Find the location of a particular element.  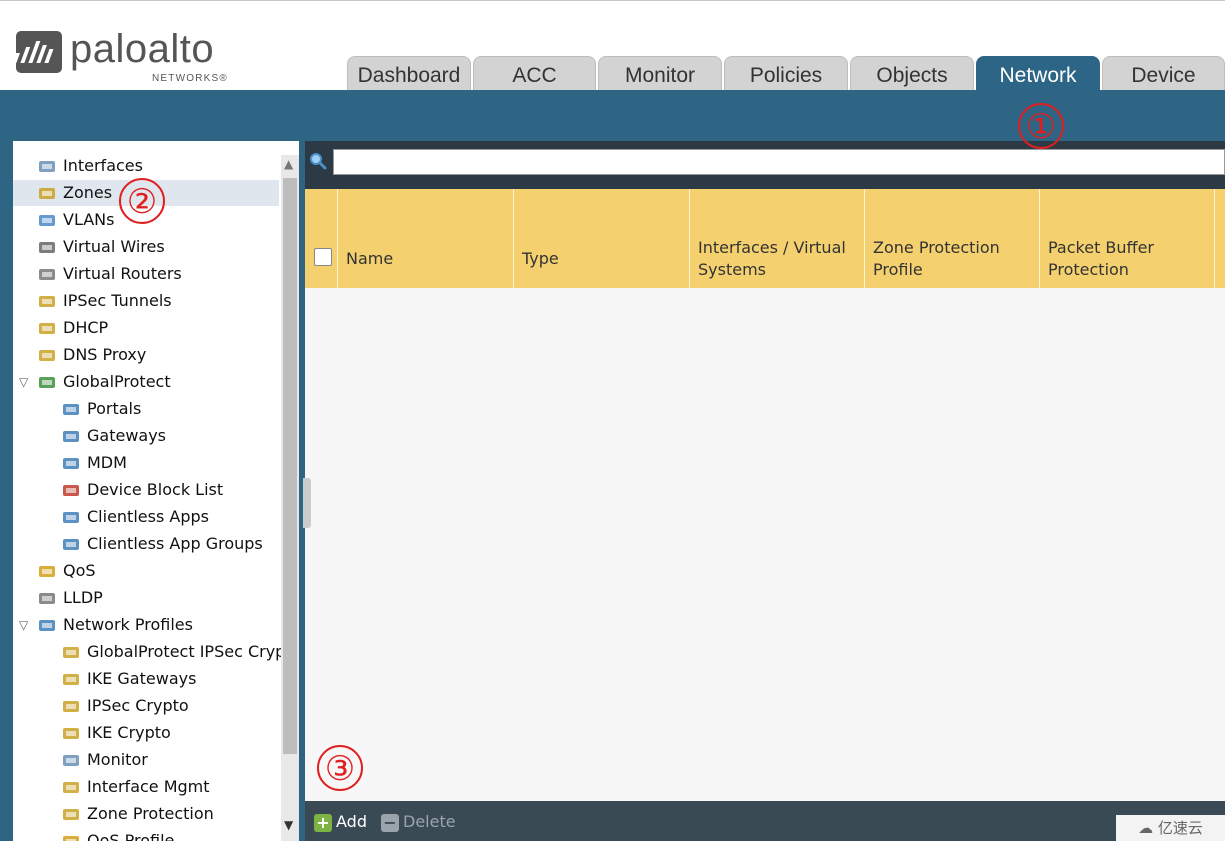

tab-dashboard: Dashboard is located at coordinates (409, 73).